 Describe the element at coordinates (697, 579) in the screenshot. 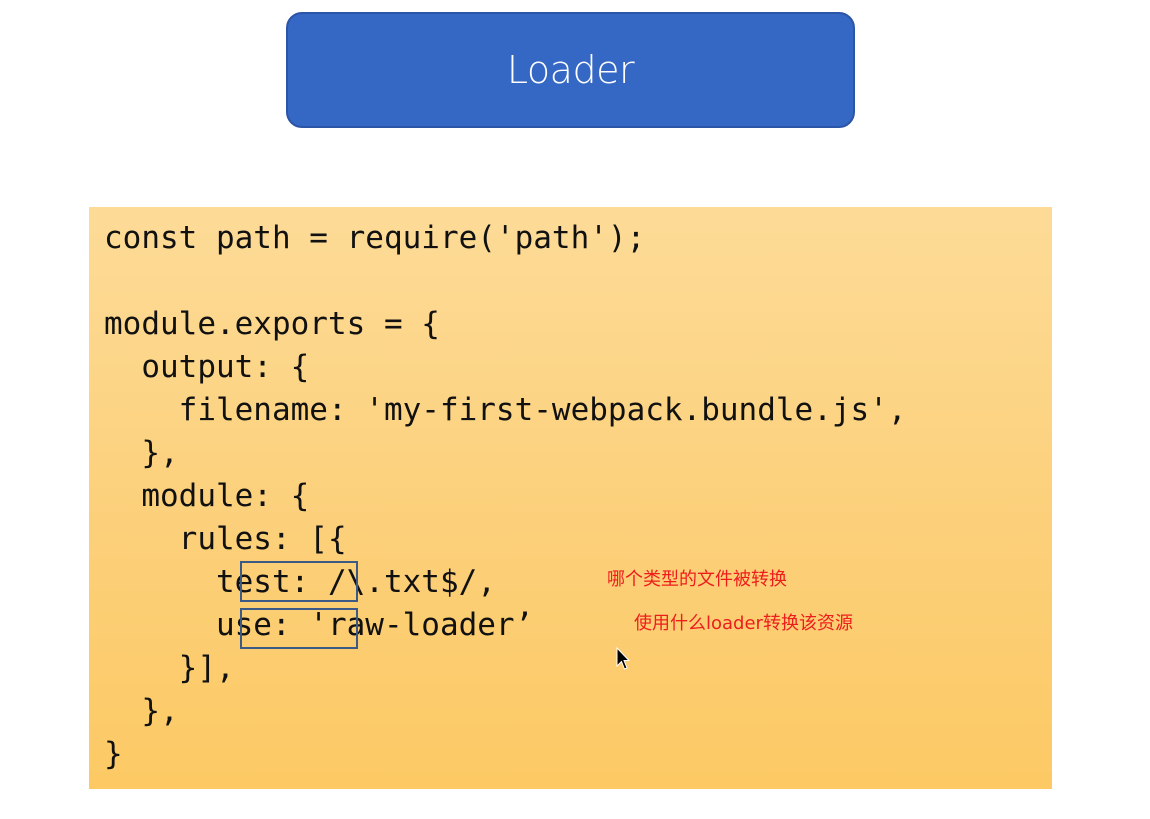

I see `test-annotation: 哪个类型的文件被转换` at that location.